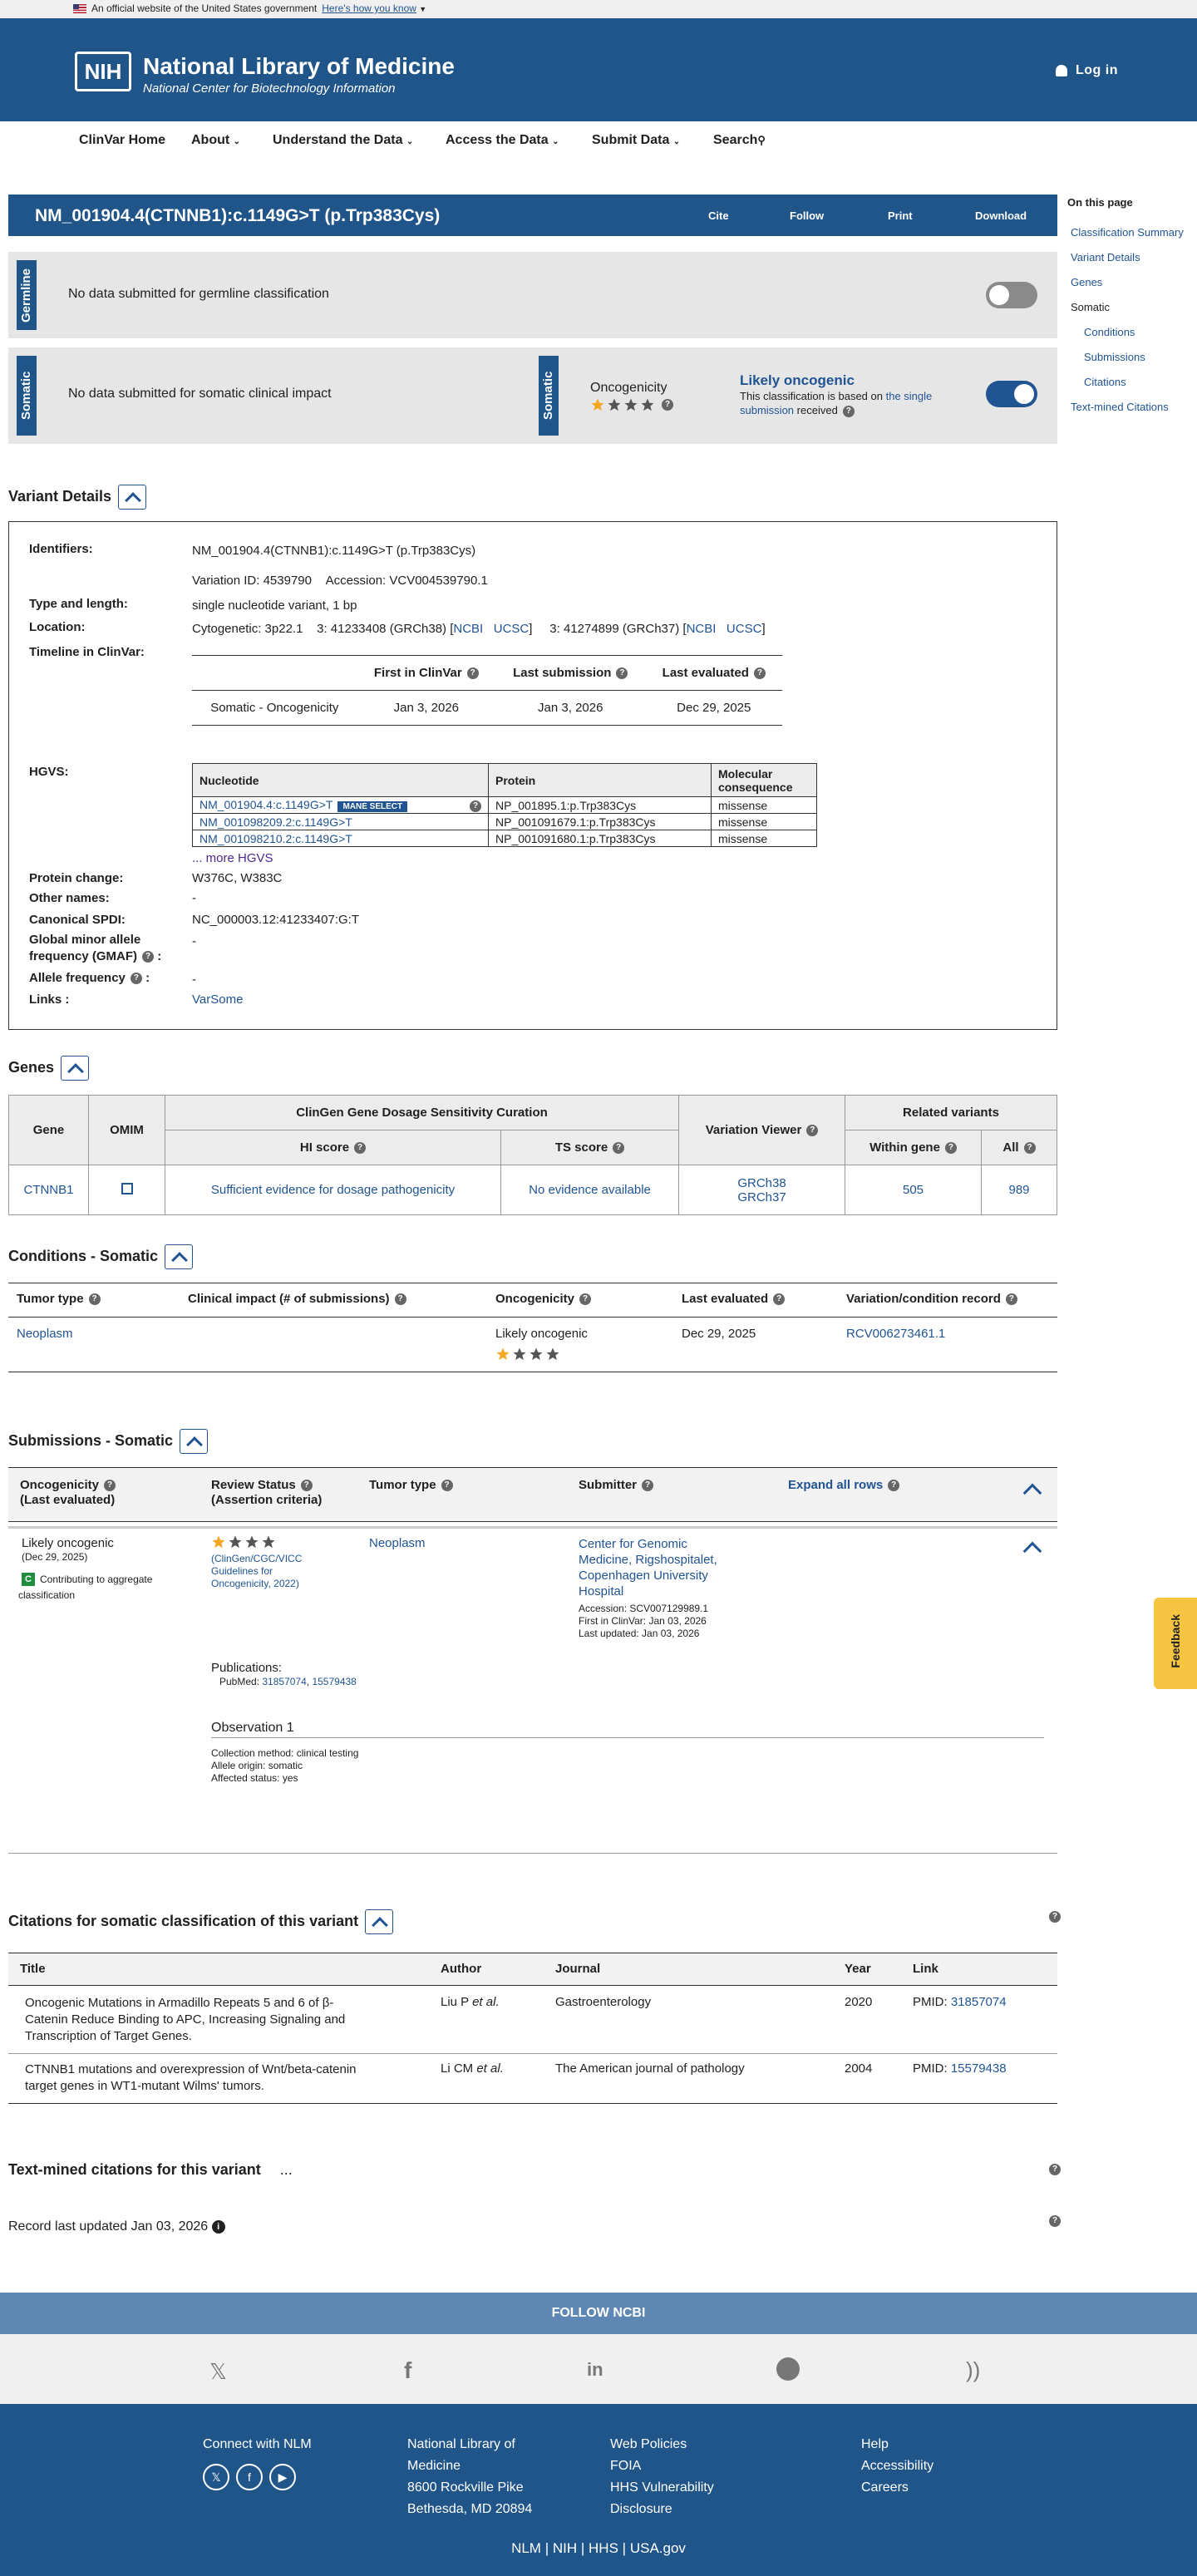 The width and height of the screenshot is (1197, 2576). What do you see at coordinates (1032, 1551) in the screenshot?
I see `collapse-row-chevron-icon` at bounding box center [1032, 1551].